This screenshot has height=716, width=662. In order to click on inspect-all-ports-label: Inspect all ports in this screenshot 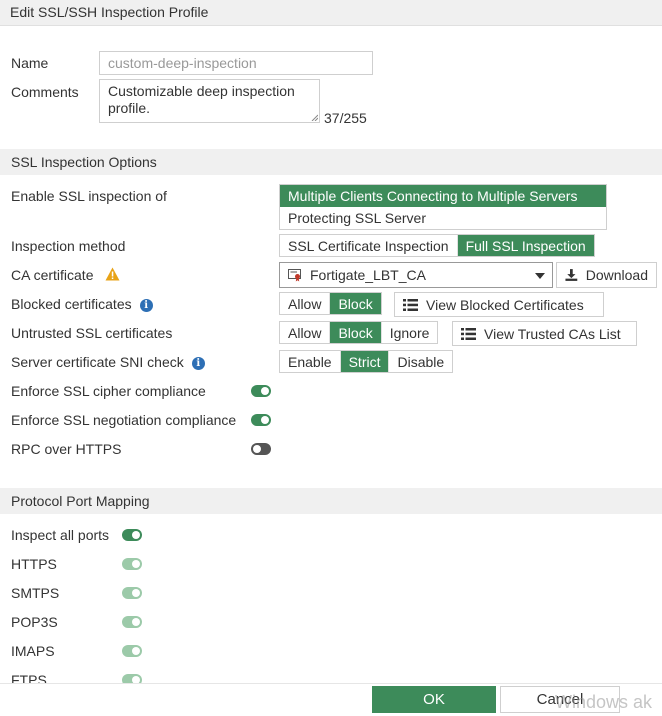, I will do `click(60, 535)`.